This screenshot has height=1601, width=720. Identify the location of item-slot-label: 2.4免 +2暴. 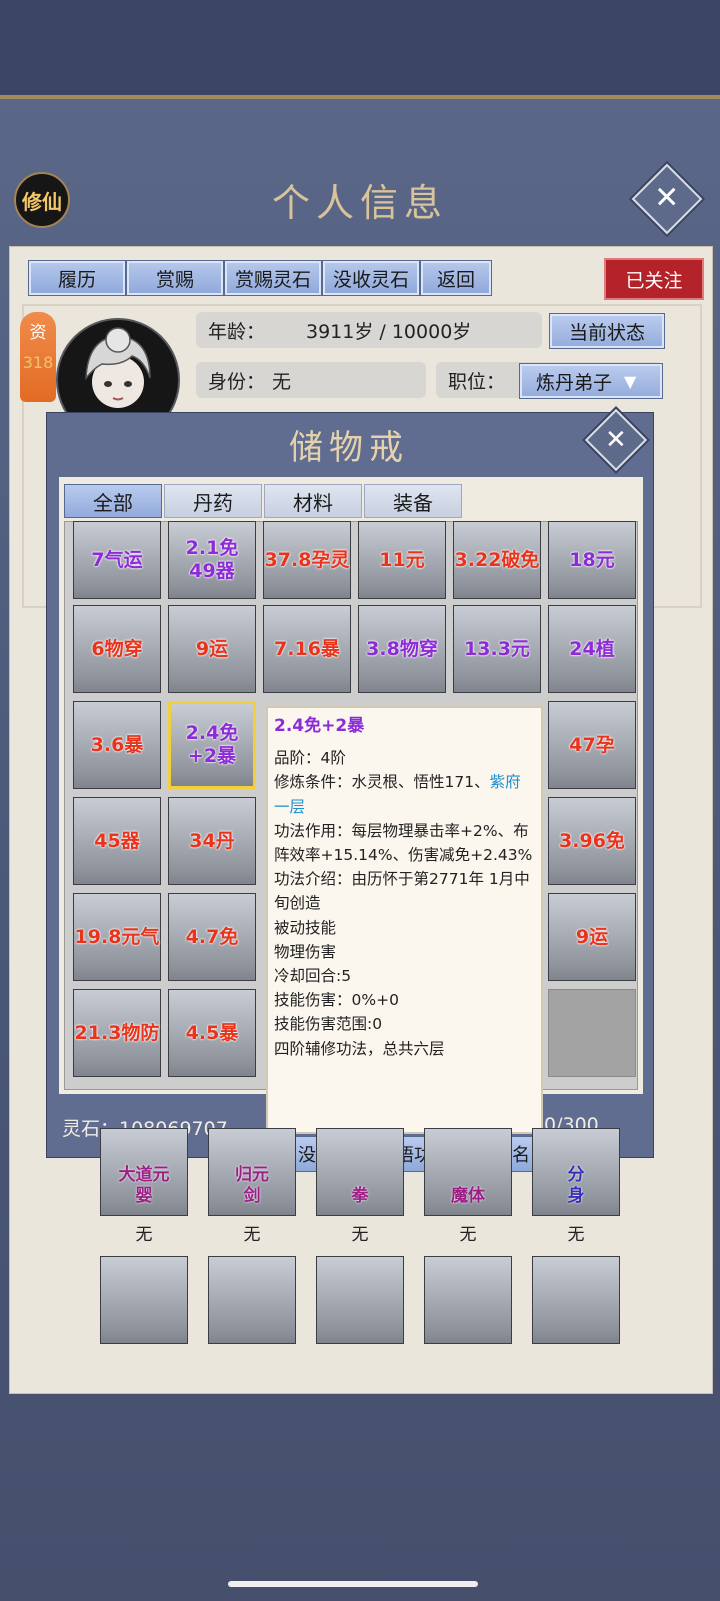
(212, 744).